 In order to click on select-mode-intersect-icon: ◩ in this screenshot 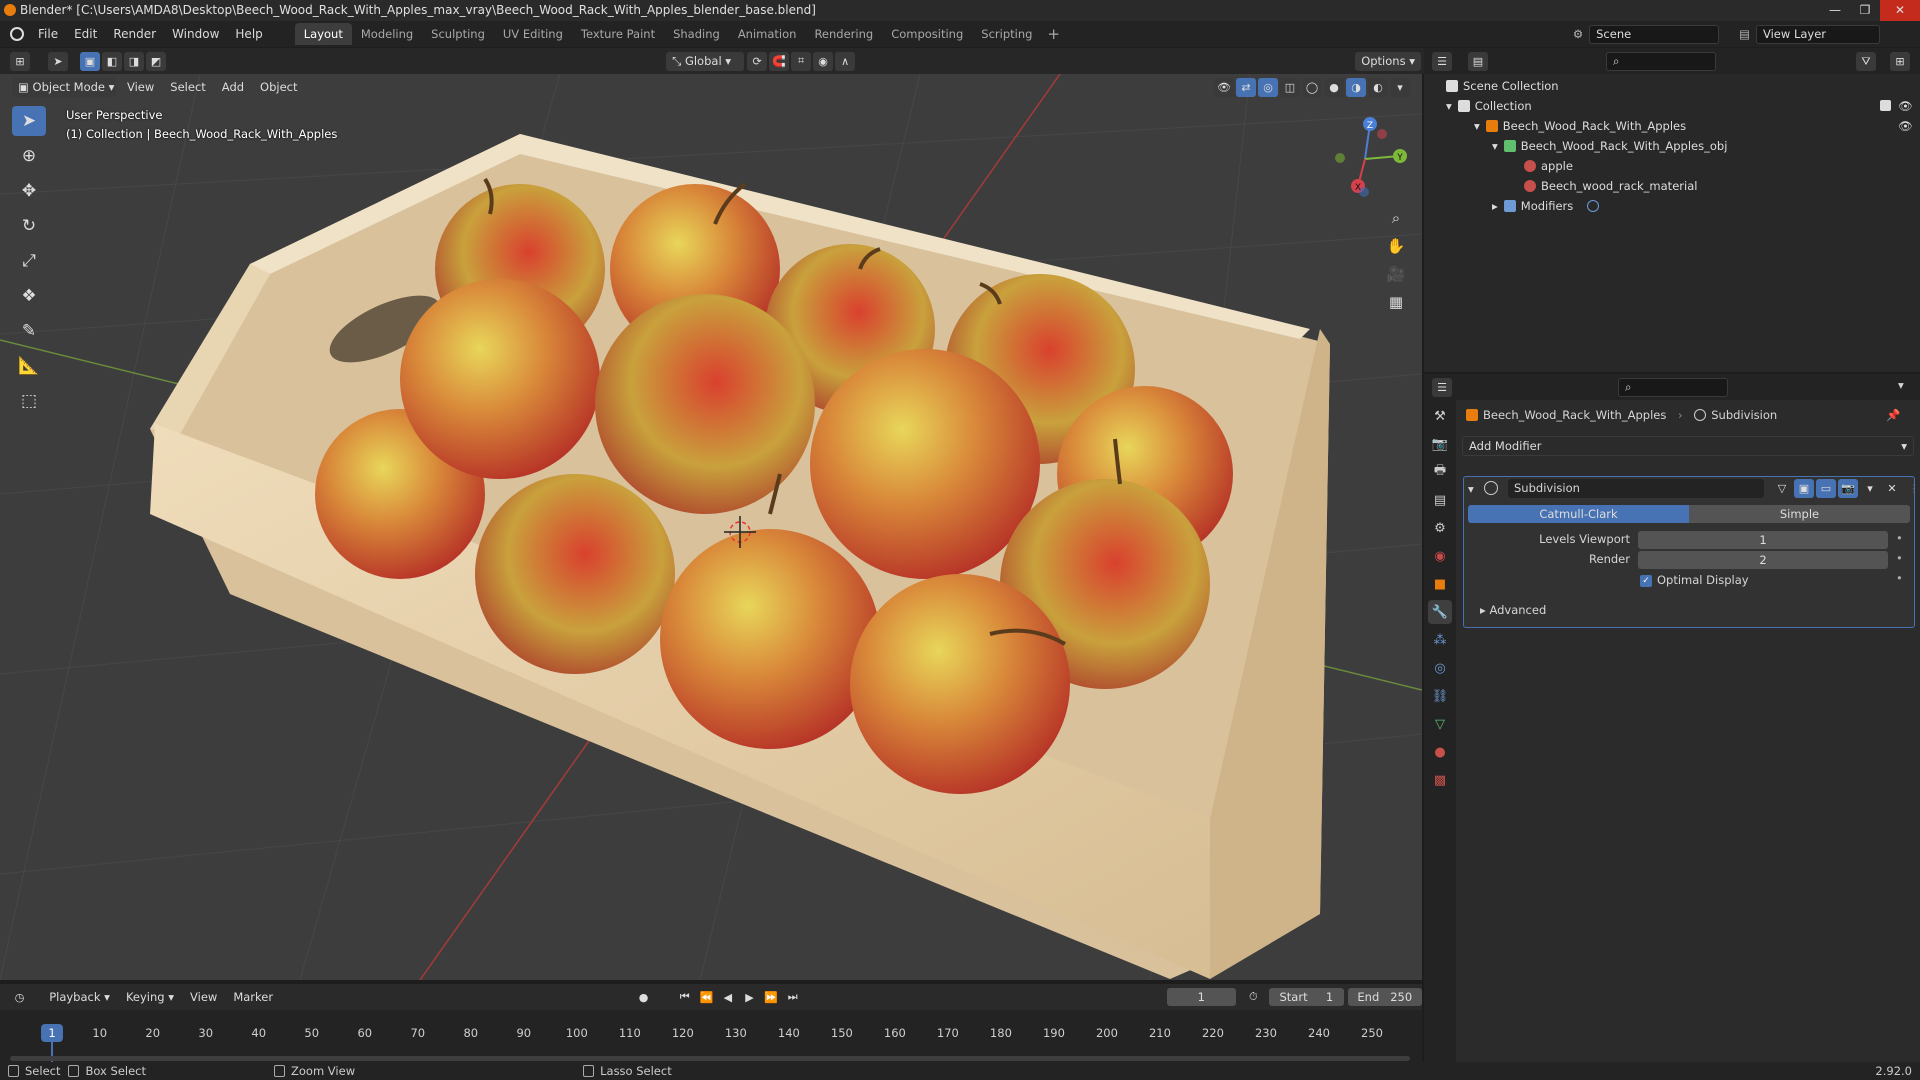, I will do `click(156, 61)`.